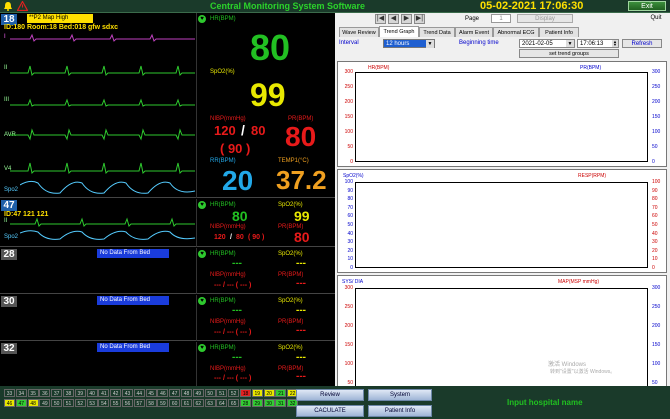 Image resolution: width=670 pixels, height=419 pixels. What do you see at coordinates (545, 402) in the screenshot?
I see `hospital-name: Input hospital name` at bounding box center [545, 402].